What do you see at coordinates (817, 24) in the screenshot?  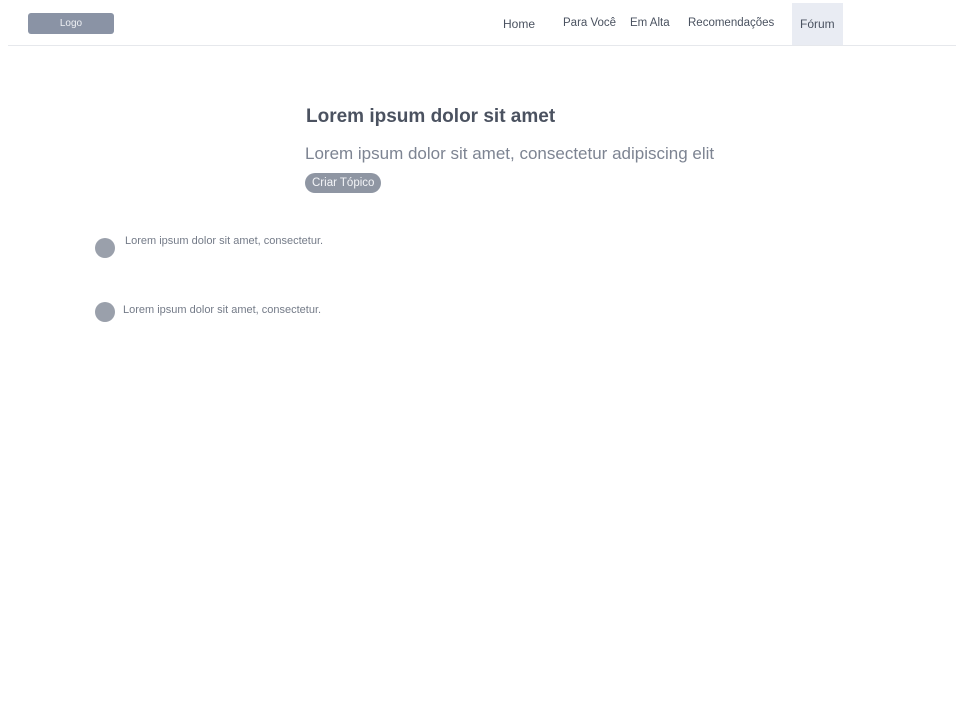 I see `nav-forum: Fórum` at bounding box center [817, 24].